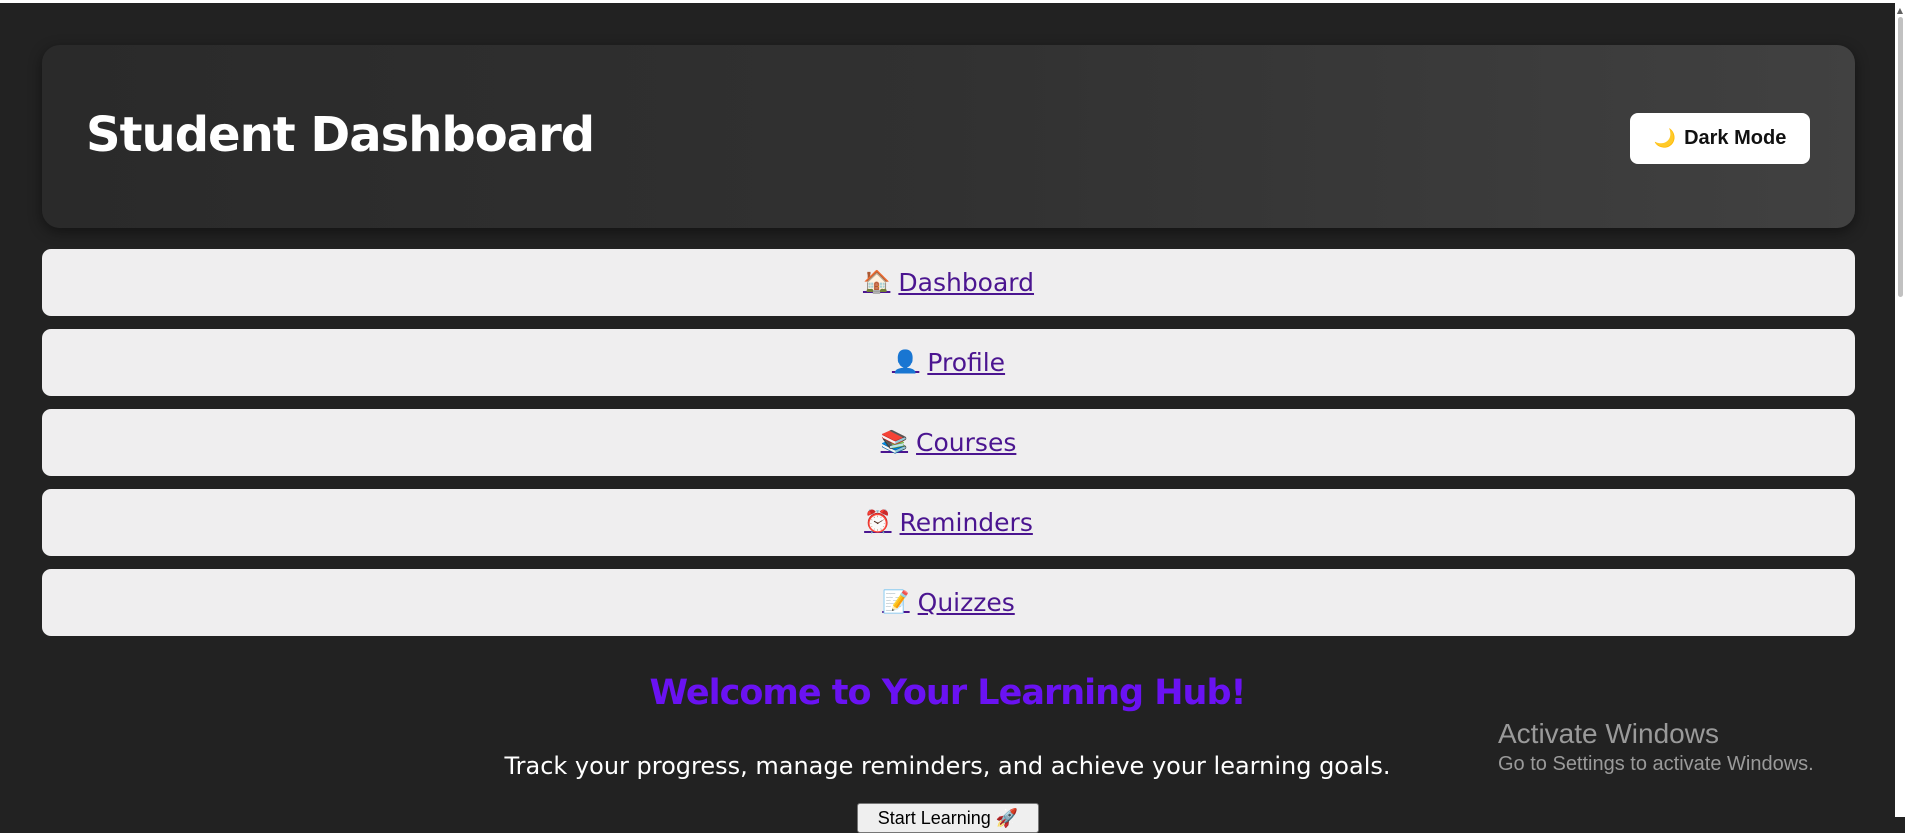  Describe the element at coordinates (966, 282) in the screenshot. I see `nav-label-dashboard: Dashboard` at that location.